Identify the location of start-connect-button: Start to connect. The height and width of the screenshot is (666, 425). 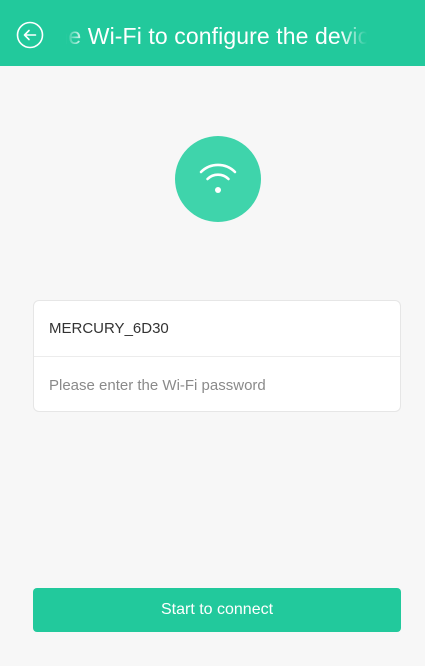
(217, 610).